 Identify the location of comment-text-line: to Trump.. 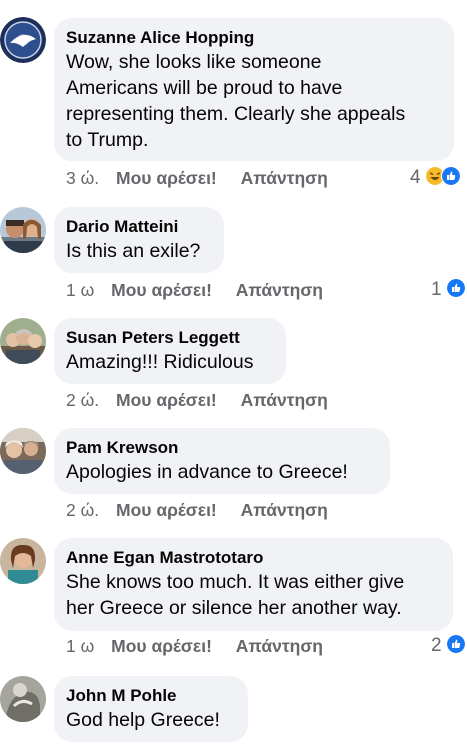
(107, 140).